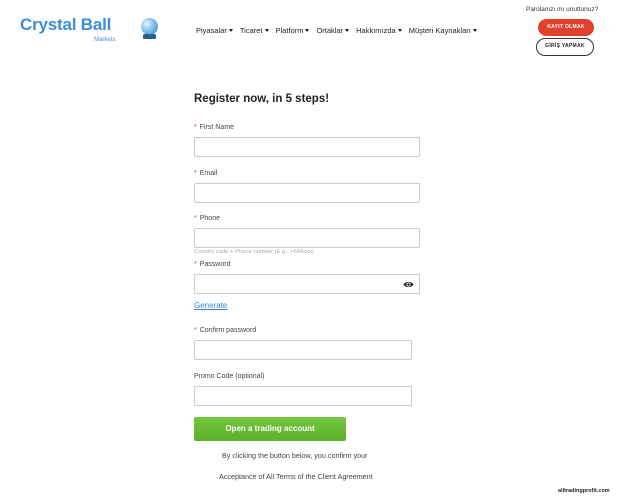  I want to click on nav-item-platform: Platform, so click(293, 30).